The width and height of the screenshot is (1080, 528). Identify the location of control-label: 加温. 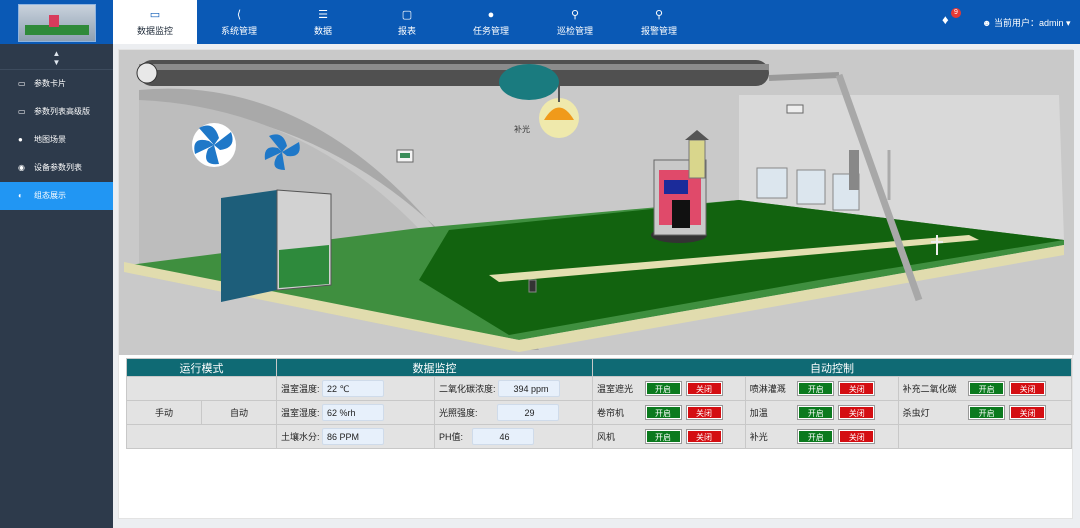
(758, 413).